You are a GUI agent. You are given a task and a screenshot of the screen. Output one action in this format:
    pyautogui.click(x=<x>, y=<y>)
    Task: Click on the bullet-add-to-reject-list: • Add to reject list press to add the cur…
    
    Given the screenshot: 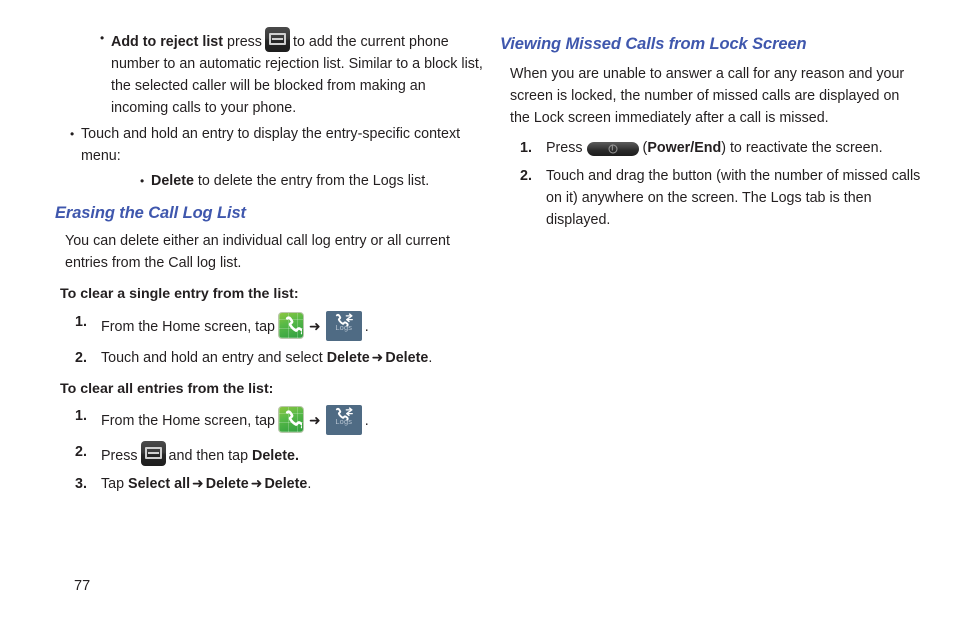 What is the action you would take?
    pyautogui.click(x=292, y=73)
    